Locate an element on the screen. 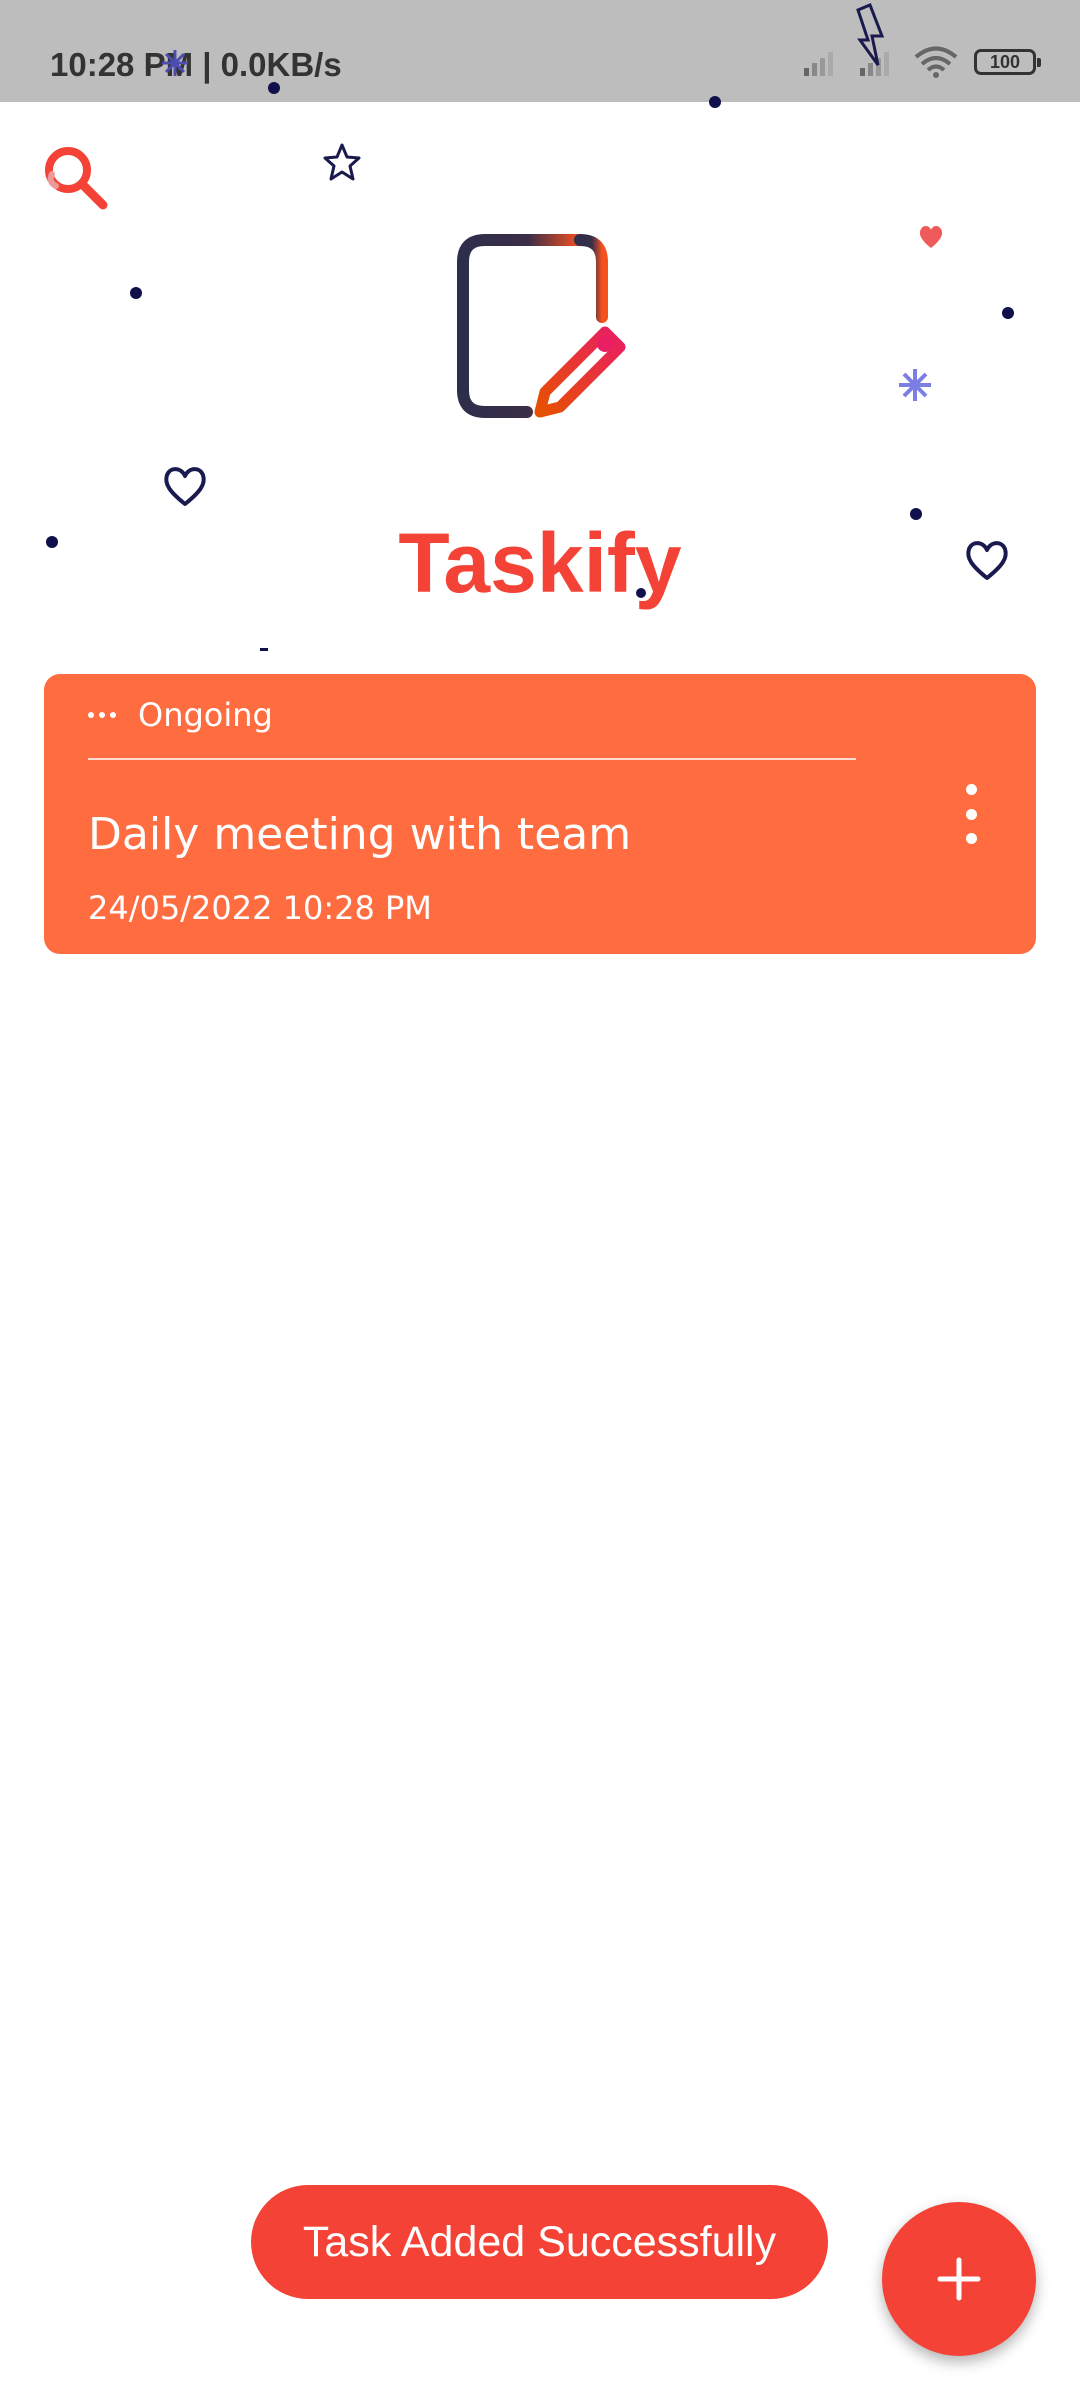 This screenshot has height=2400, width=1080. battery-indicator: 100 is located at coordinates (1007, 62).